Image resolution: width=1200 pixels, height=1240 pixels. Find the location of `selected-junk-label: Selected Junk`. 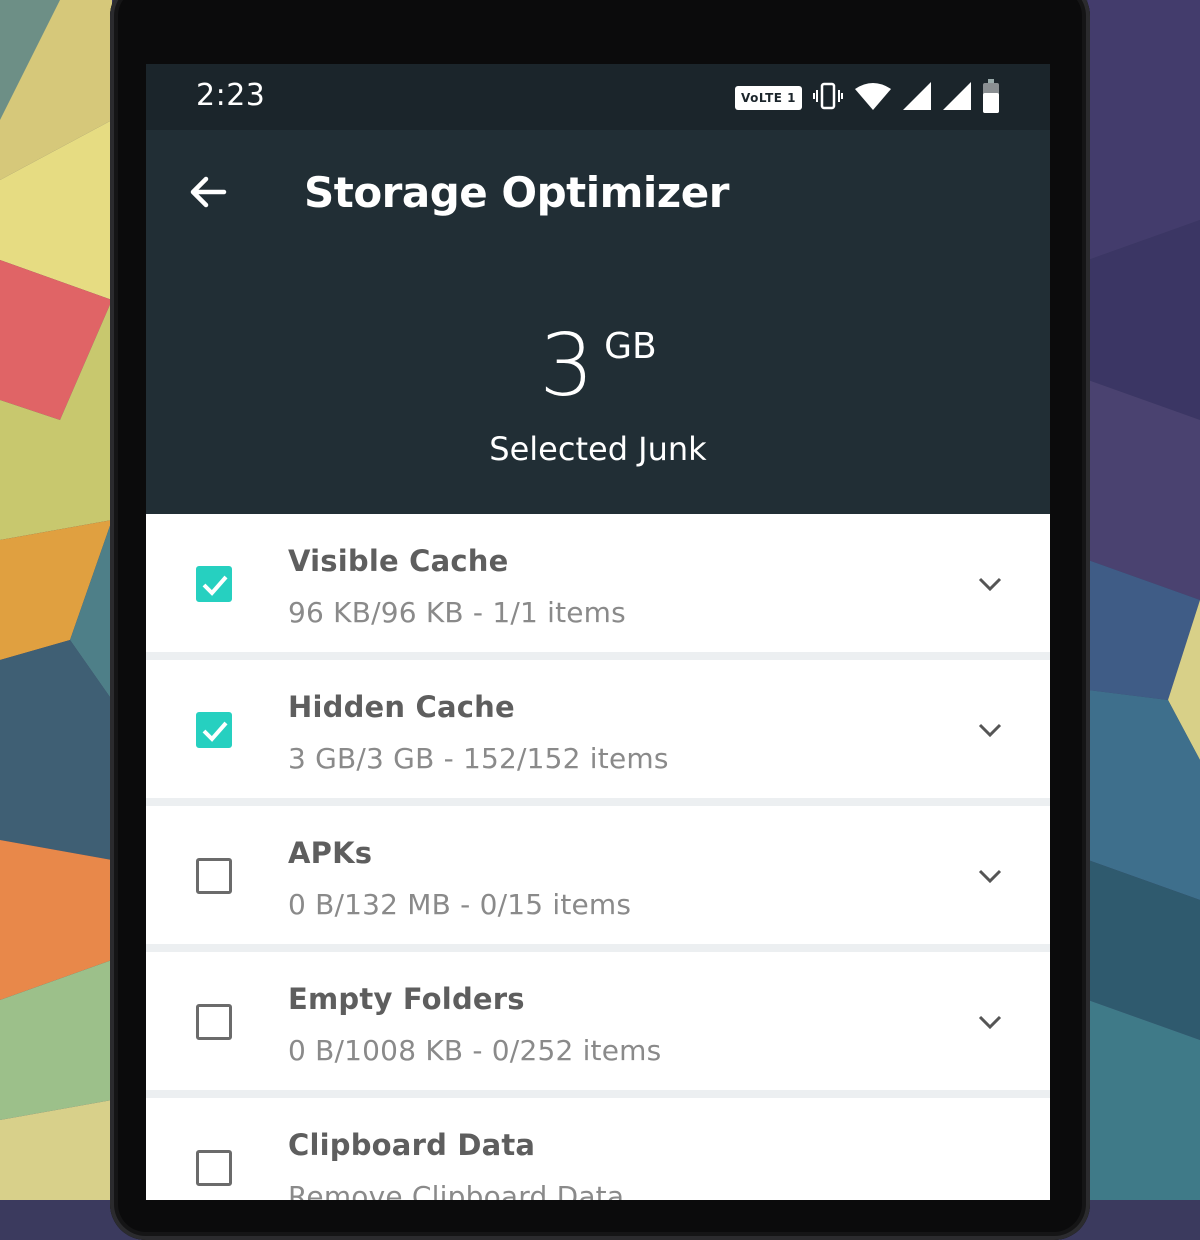

selected-junk-label: Selected Junk is located at coordinates (598, 449).